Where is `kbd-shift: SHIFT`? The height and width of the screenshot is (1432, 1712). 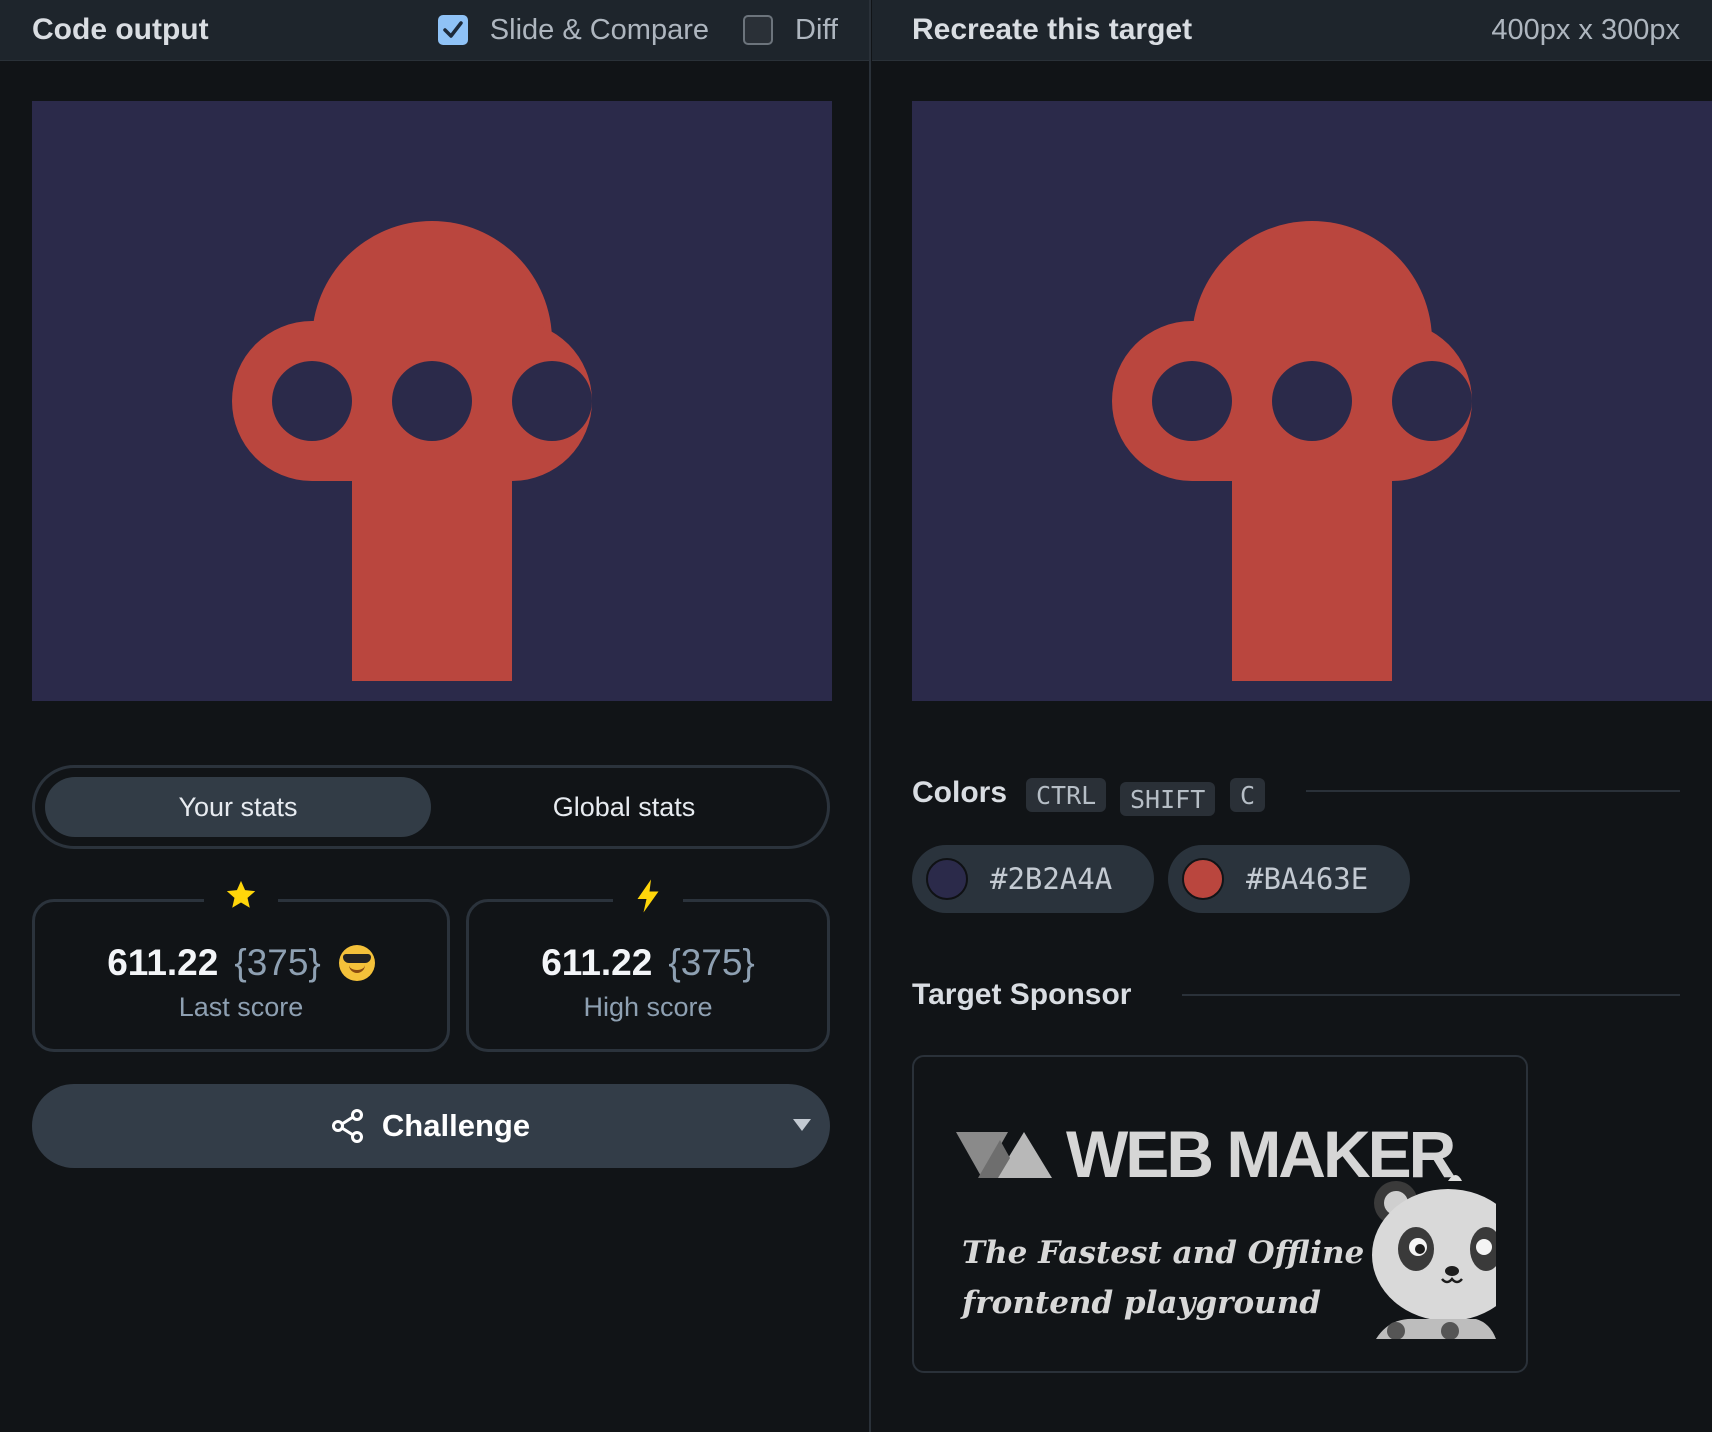
kbd-shift: SHIFT is located at coordinates (1168, 799).